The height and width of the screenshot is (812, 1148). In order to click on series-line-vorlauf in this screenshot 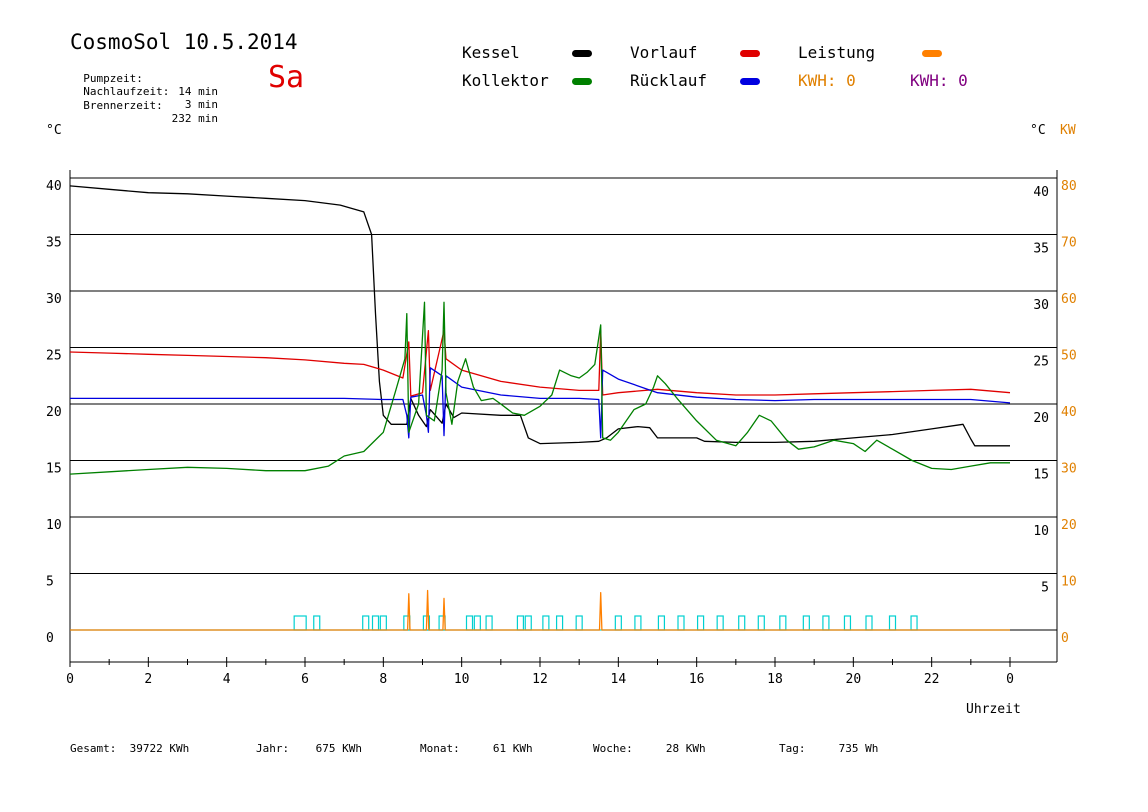, I will do `click(540, 363)`.